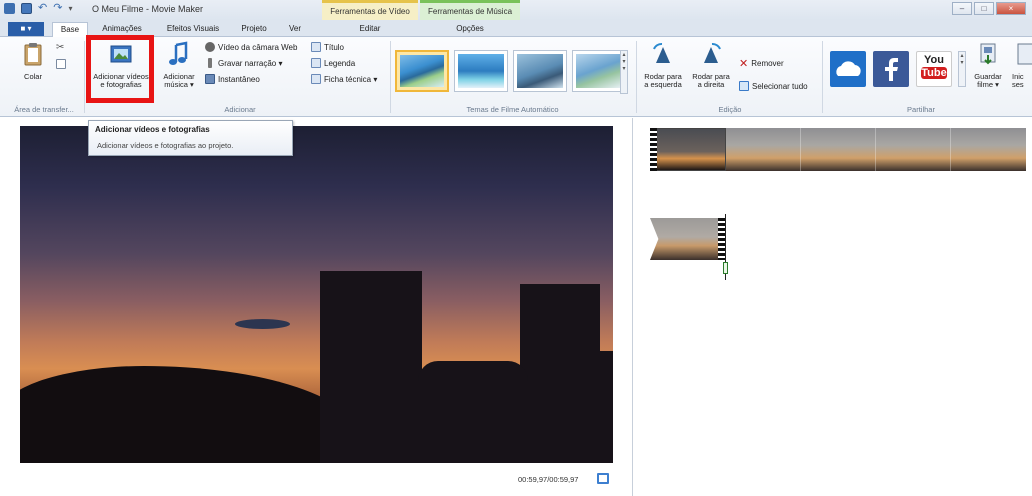  I want to click on add-music-button: Adicionar música ▾, so click(179, 65).